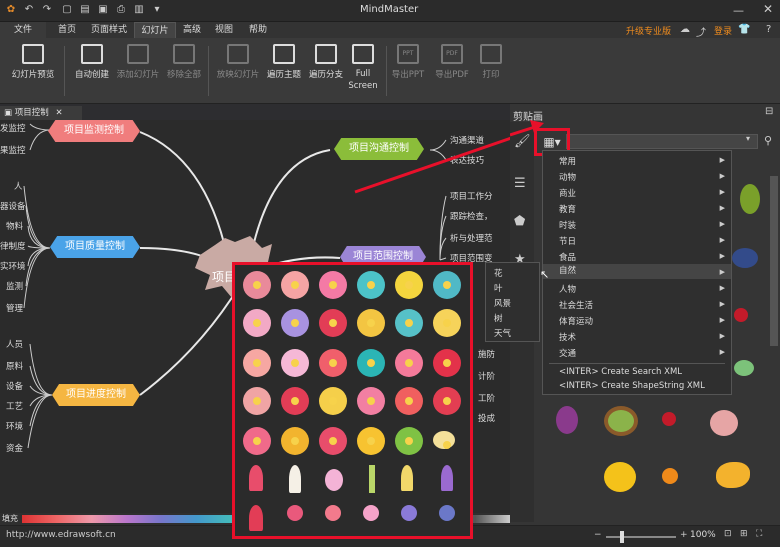 The height and width of the screenshot is (547, 780). I want to click on menu-item-food: 食品, so click(567, 257).